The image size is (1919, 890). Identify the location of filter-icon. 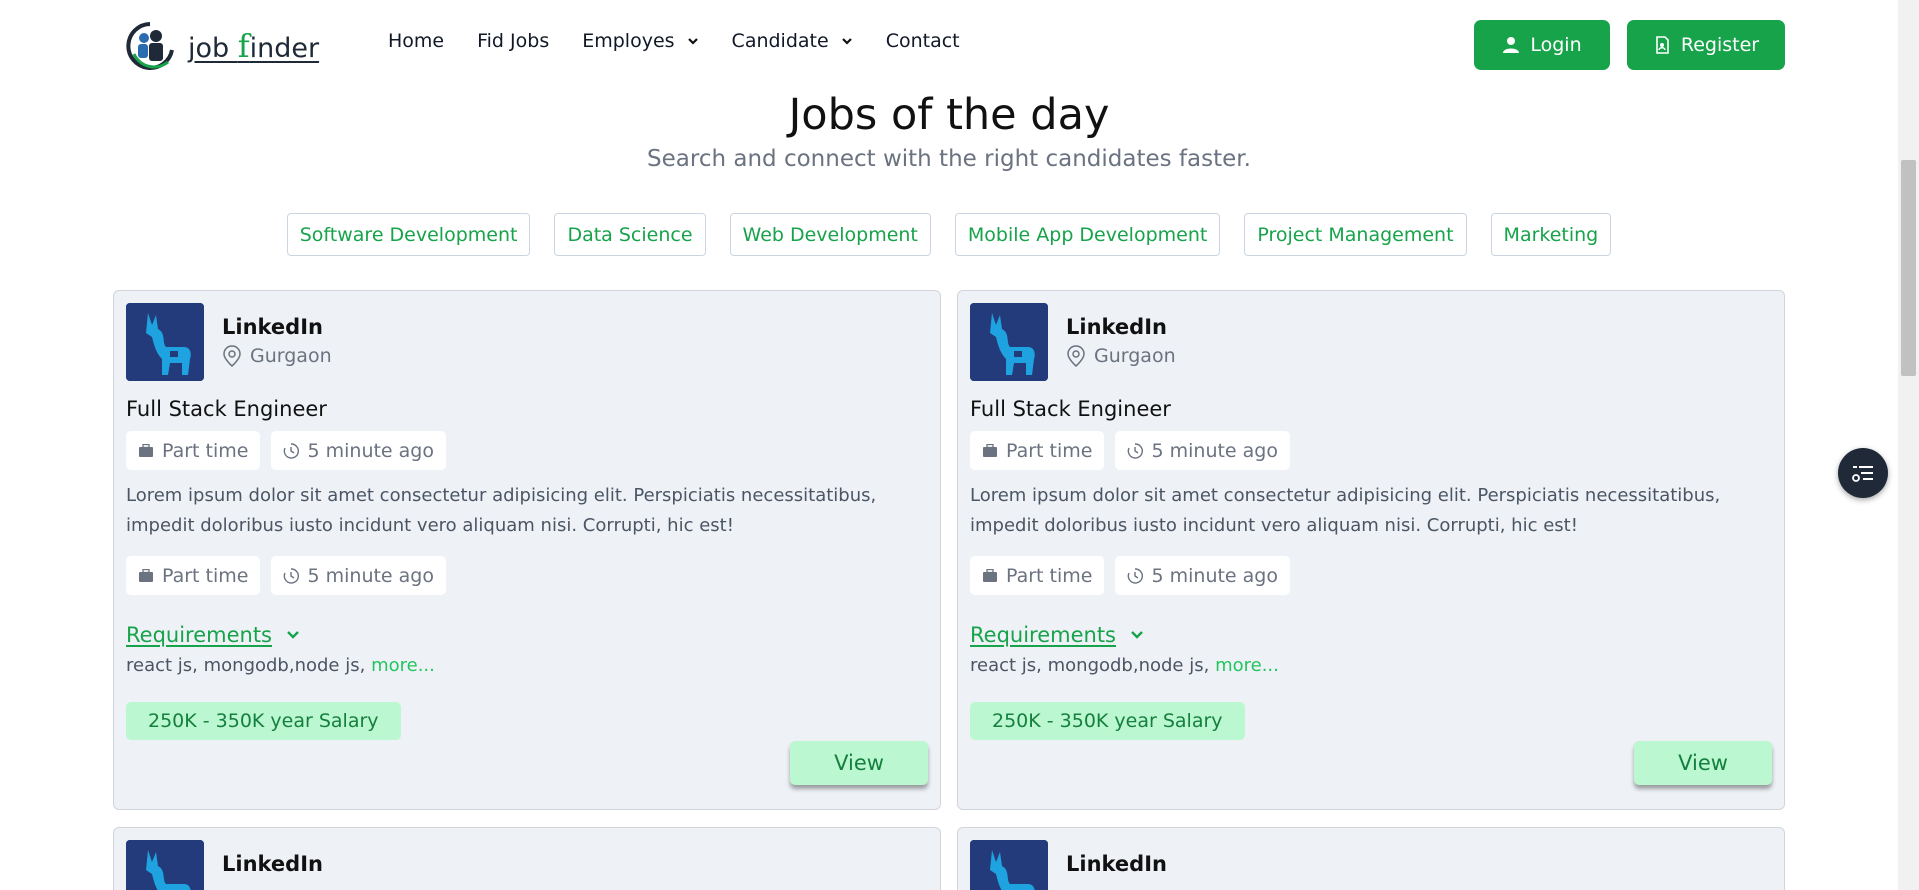
(1862, 474).